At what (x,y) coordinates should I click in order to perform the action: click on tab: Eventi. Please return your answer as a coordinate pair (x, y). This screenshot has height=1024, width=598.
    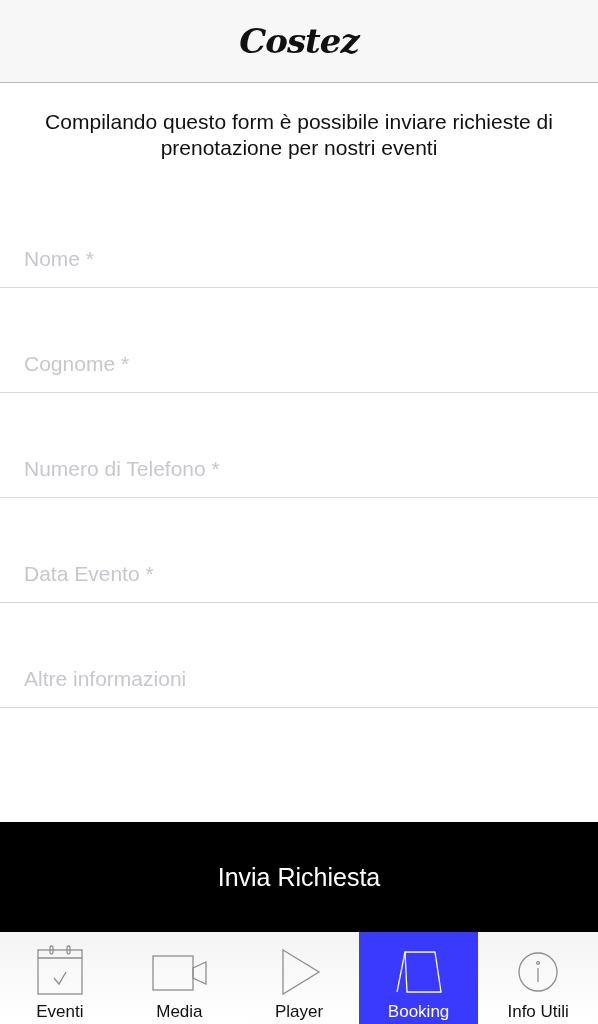
    Looking at the image, I should click on (60, 978).